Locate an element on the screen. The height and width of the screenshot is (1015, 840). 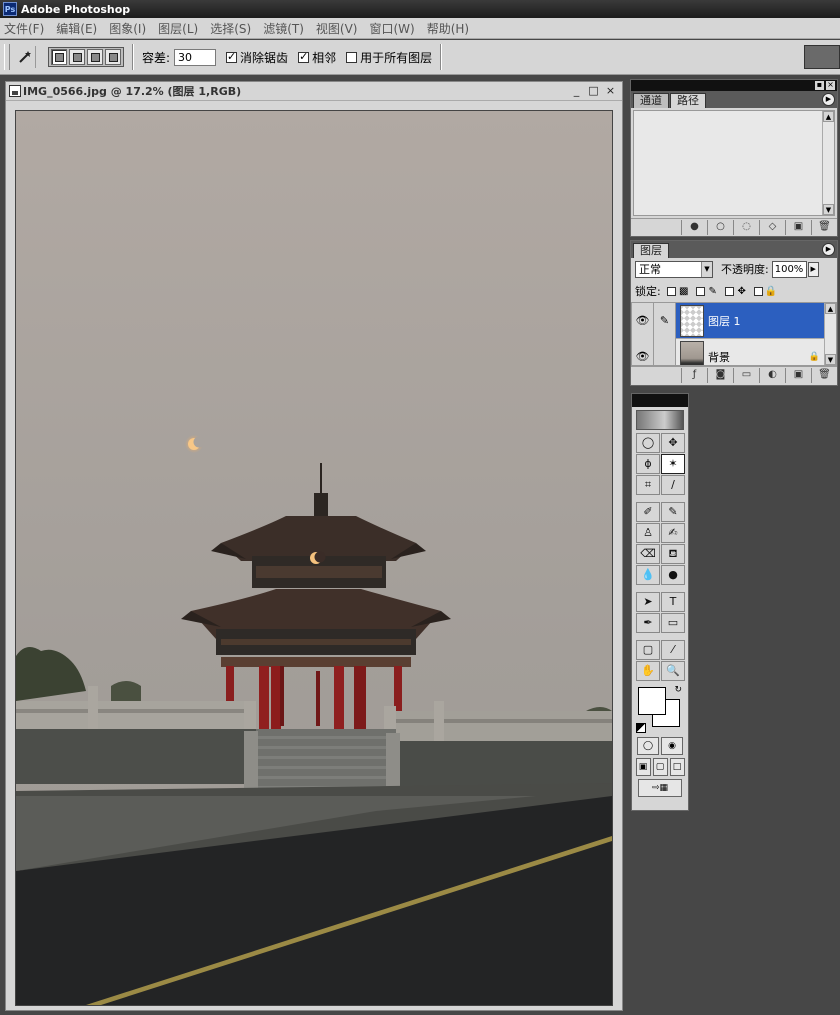
document-title-bar: IMG_0566.jpg @ 17.2% (图层 1,RGB) _ □ × is located at coordinates (314, 91).